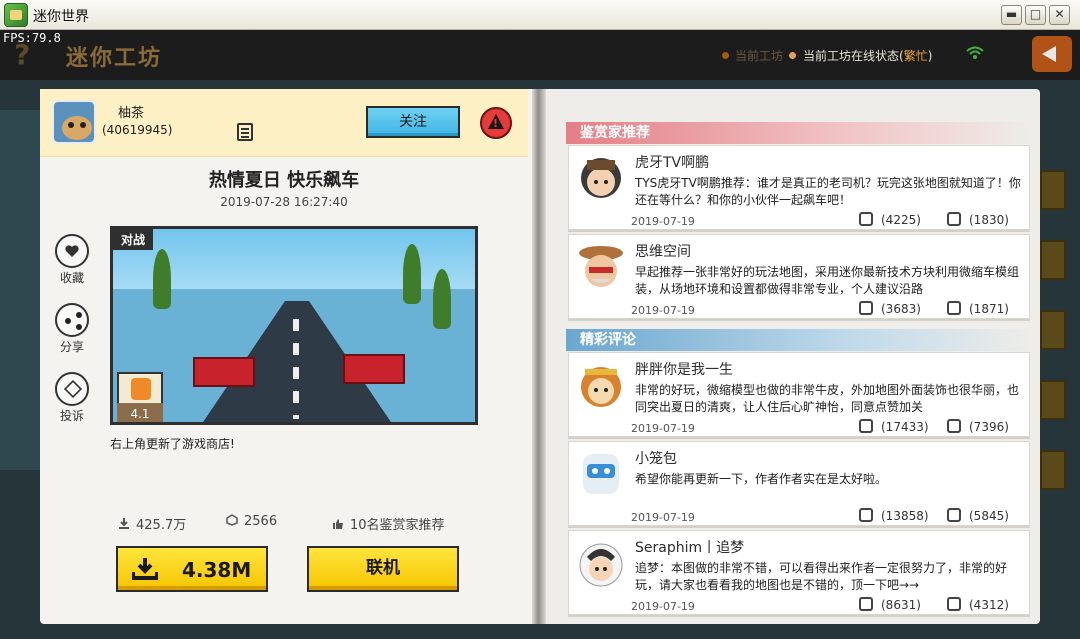 The image size is (1080, 639). Describe the element at coordinates (245, 132) in the screenshot. I see `document-icon` at that location.